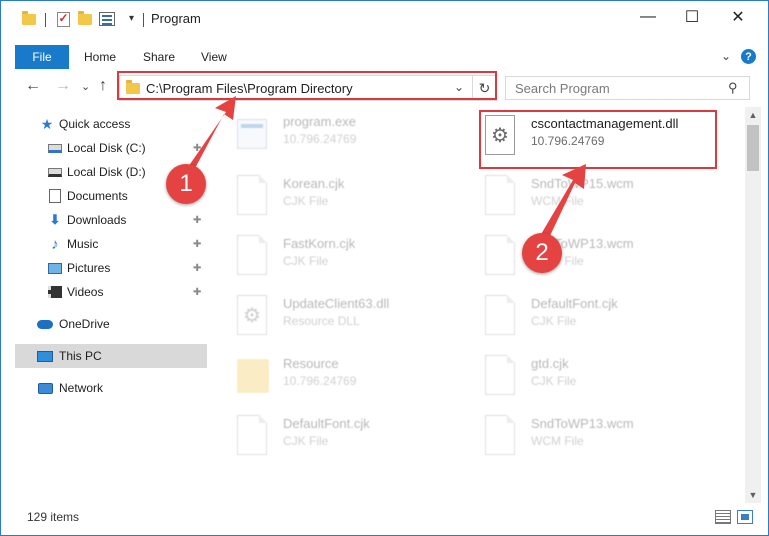 This screenshot has width=769, height=536. I want to click on up-button: ↑, so click(103, 86).